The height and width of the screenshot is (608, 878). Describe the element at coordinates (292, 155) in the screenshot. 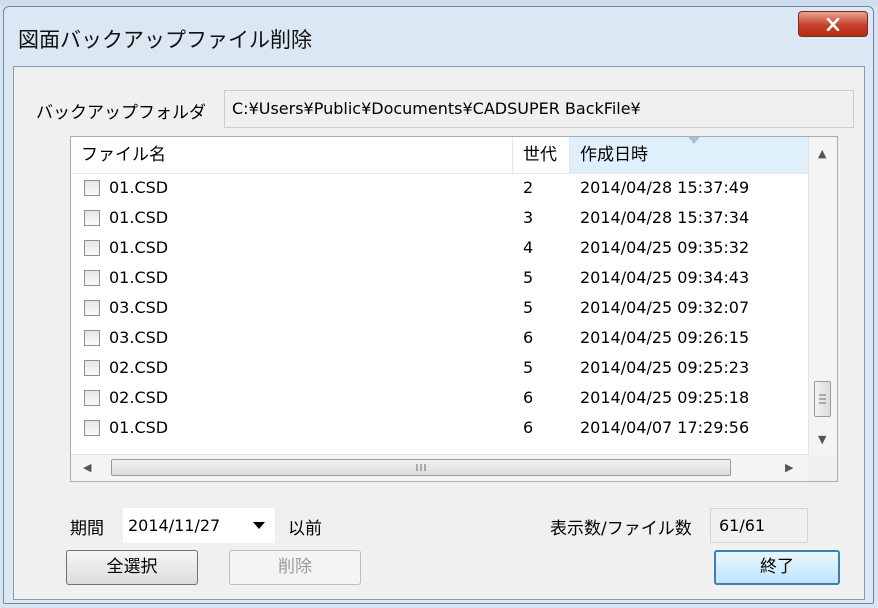

I see `column-header-filename: ファイル名` at that location.